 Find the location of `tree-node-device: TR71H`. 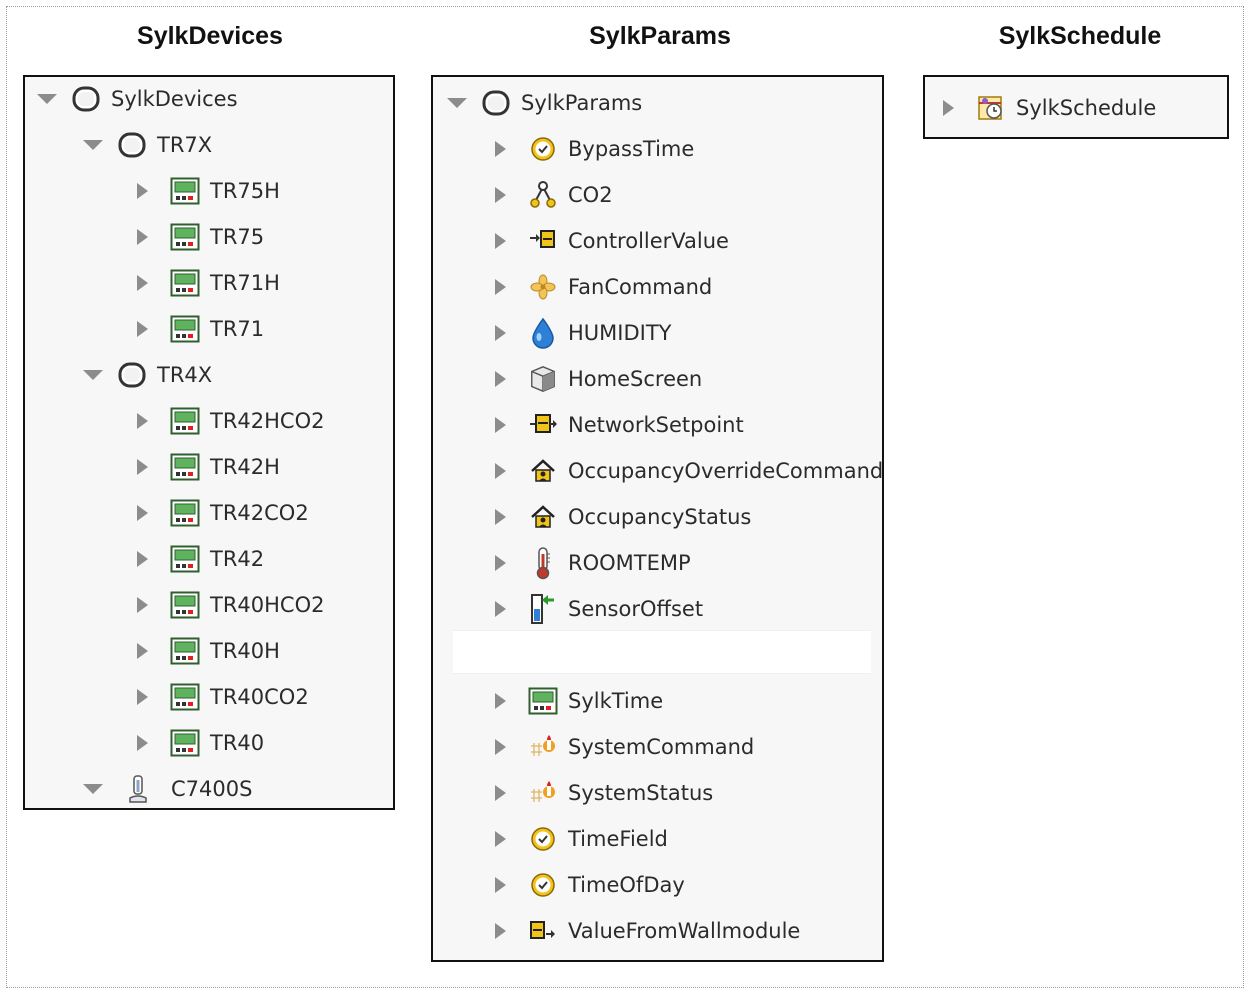

tree-node-device: TR71H is located at coordinates (208, 283).